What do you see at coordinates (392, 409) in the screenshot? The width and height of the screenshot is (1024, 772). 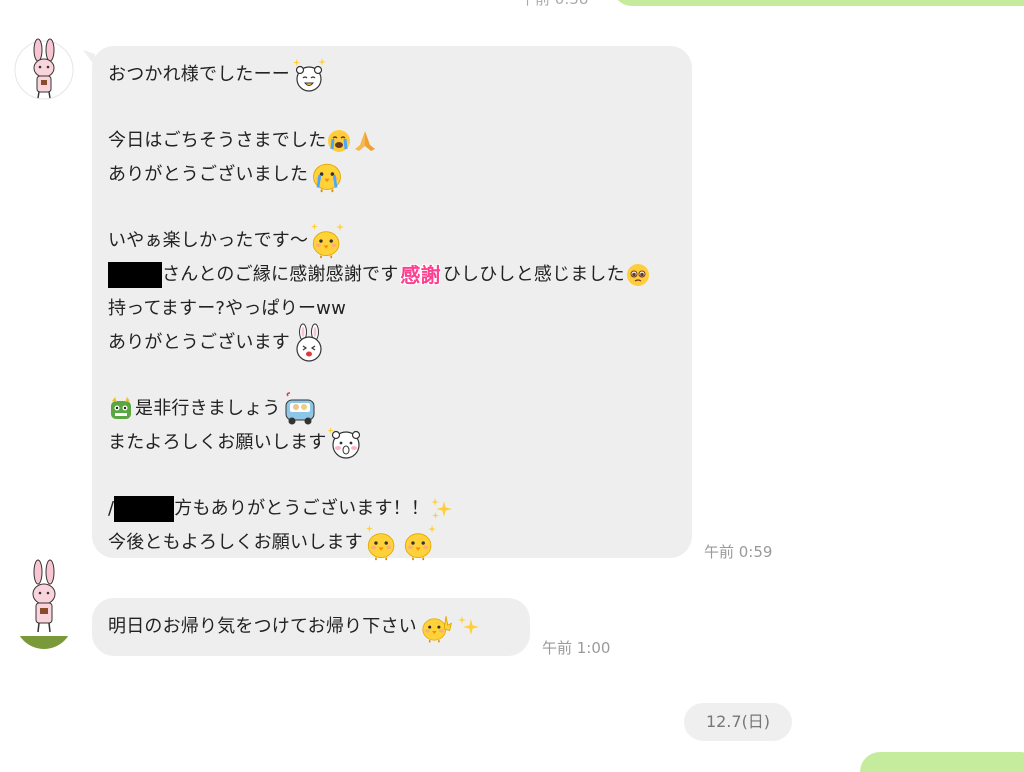 I see `message-line: 是非行きましょう` at bounding box center [392, 409].